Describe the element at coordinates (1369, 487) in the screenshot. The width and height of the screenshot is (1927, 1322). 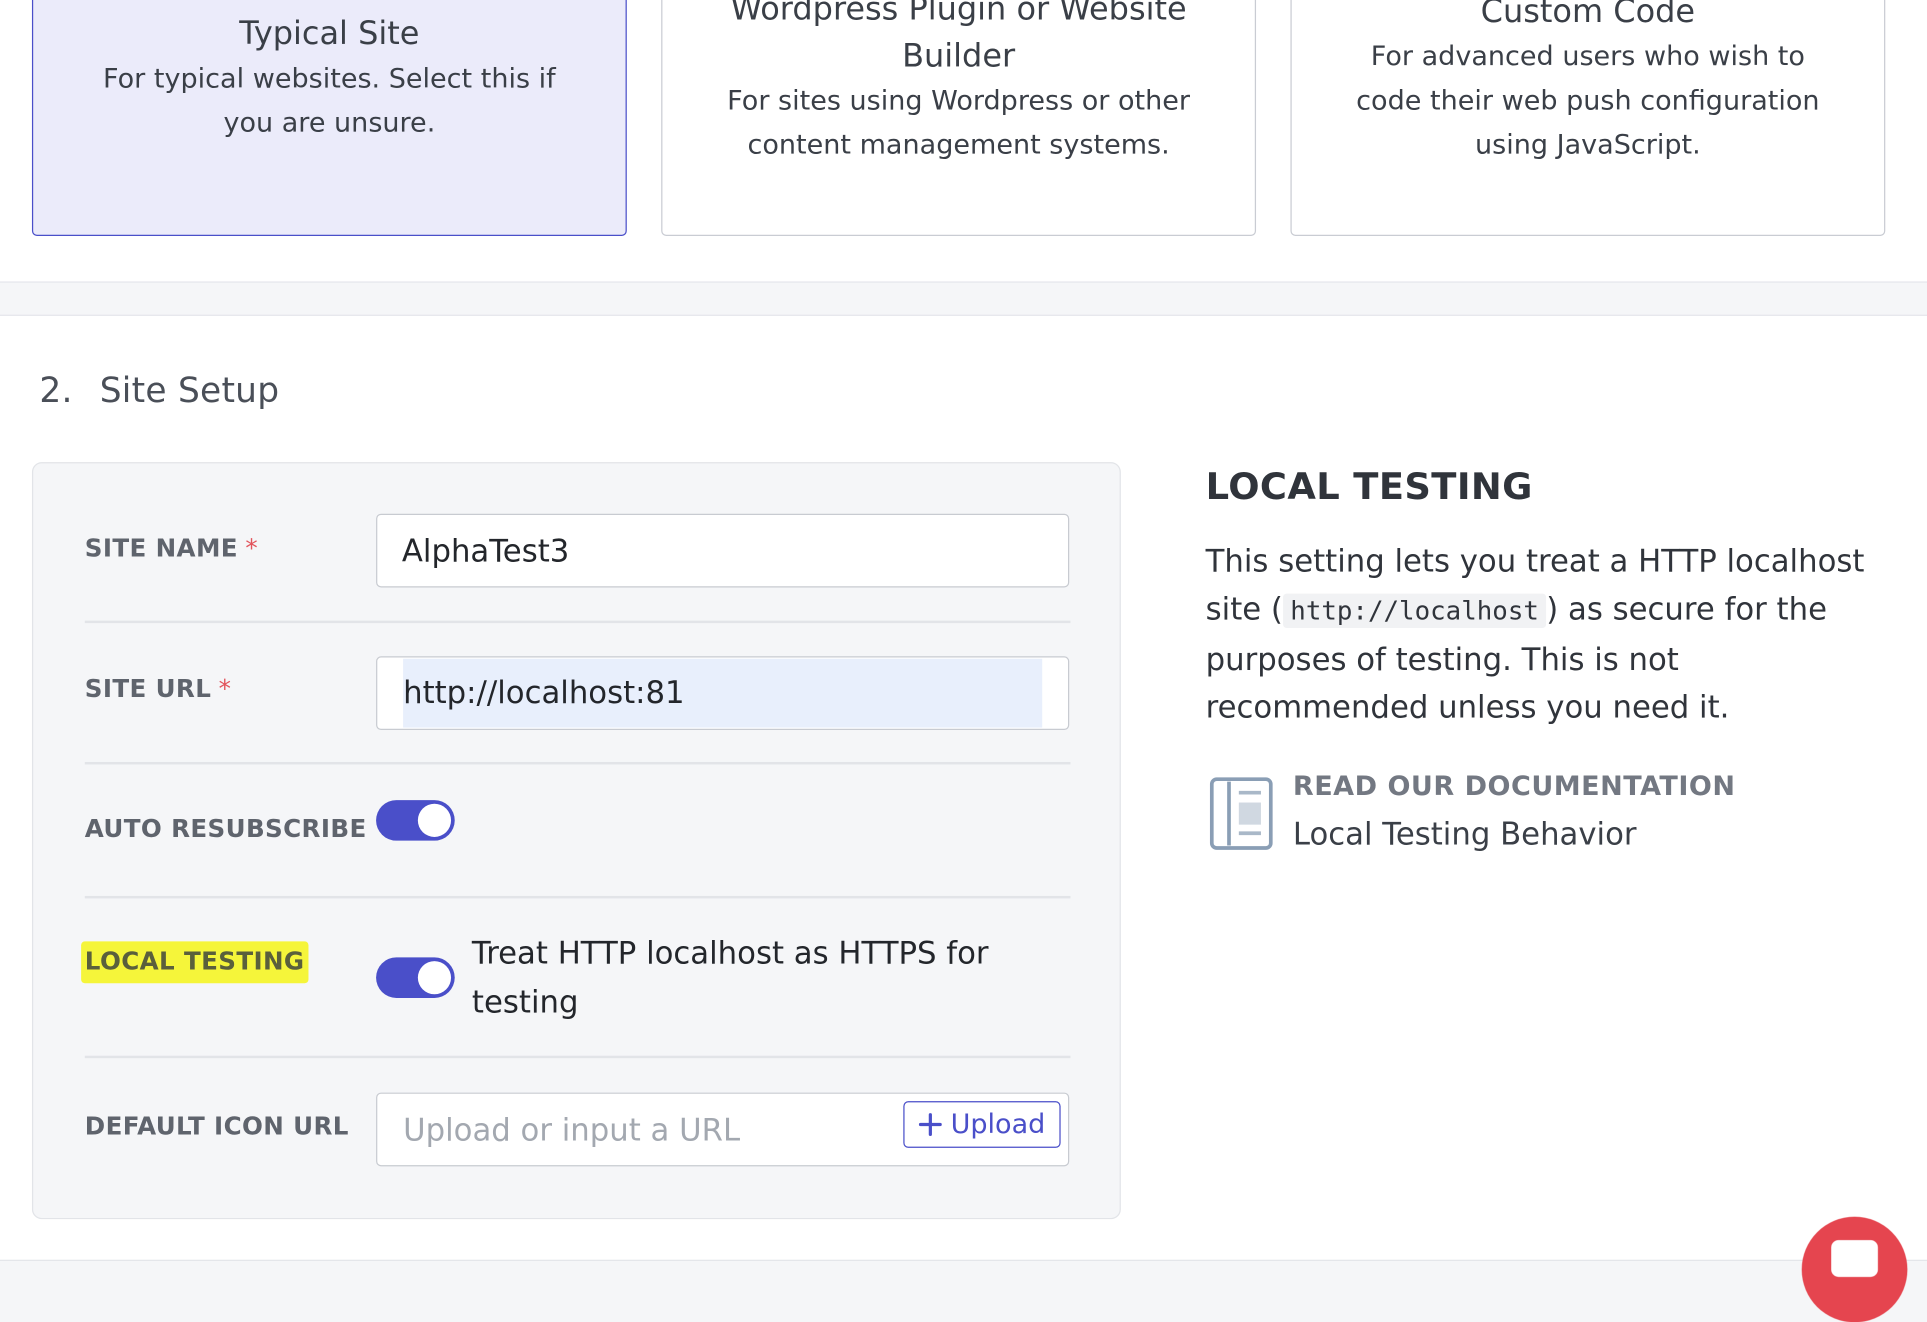
I see `help-title: LOCAL TESTING` at that location.